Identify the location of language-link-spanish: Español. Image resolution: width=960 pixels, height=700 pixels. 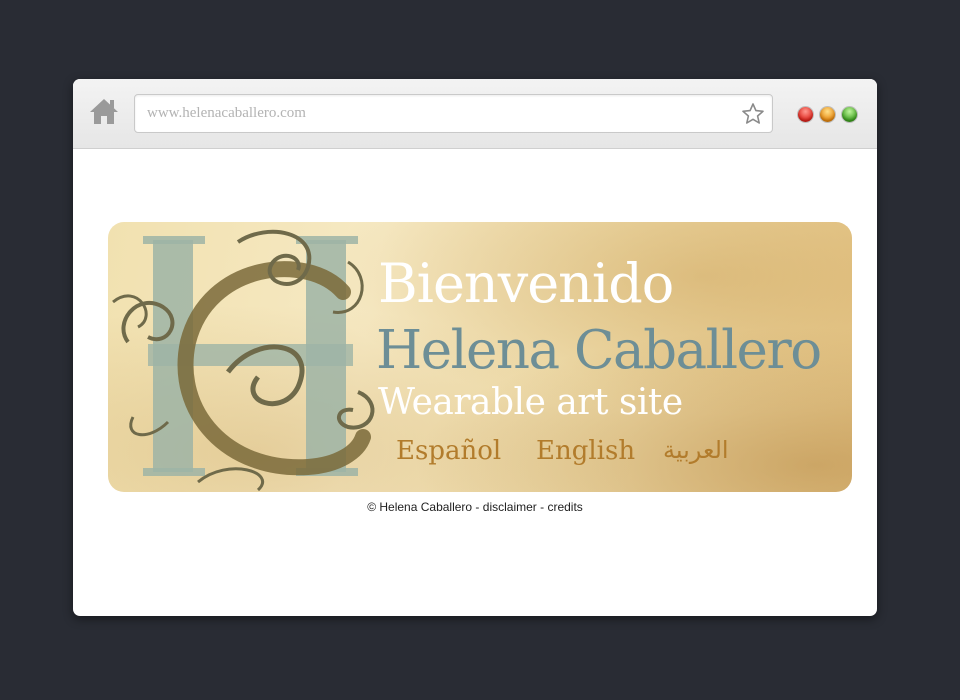
(448, 451).